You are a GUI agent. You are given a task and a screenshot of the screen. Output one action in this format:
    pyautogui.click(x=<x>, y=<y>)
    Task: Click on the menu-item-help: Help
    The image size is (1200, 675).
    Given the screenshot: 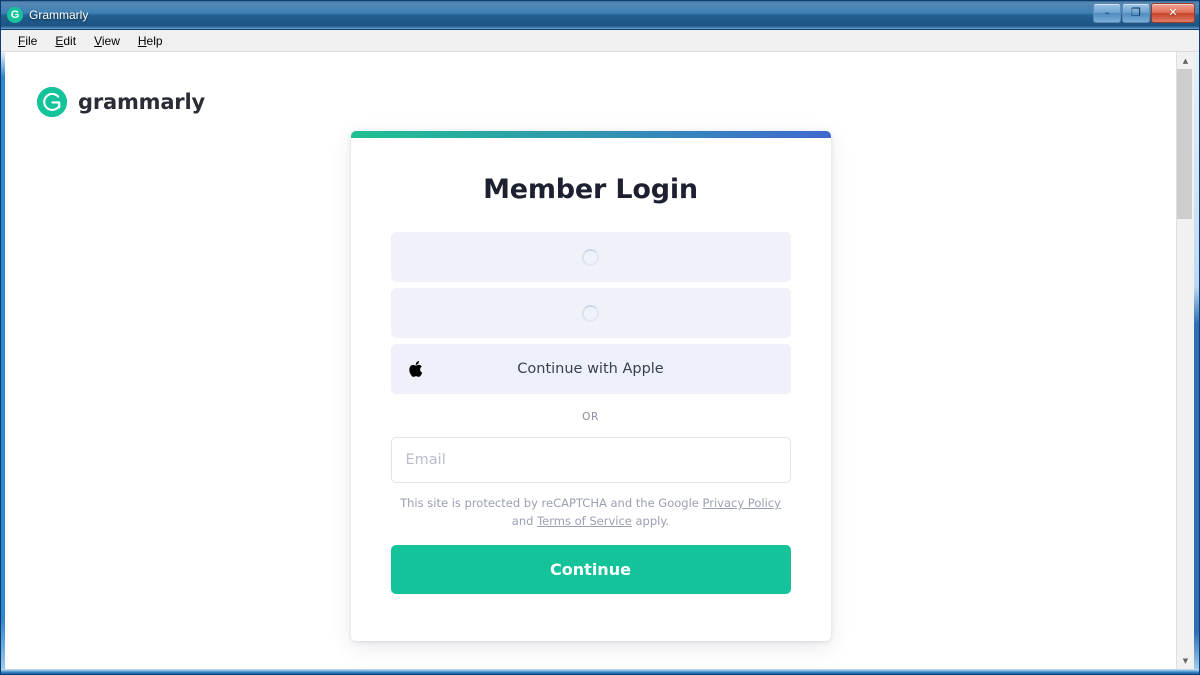 What is the action you would take?
    pyautogui.click(x=150, y=41)
    